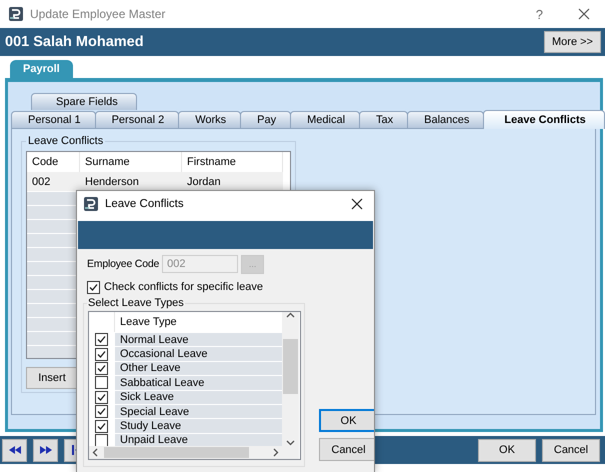 This screenshot has height=472, width=605. I want to click on tab: Personal 2, so click(137, 119).